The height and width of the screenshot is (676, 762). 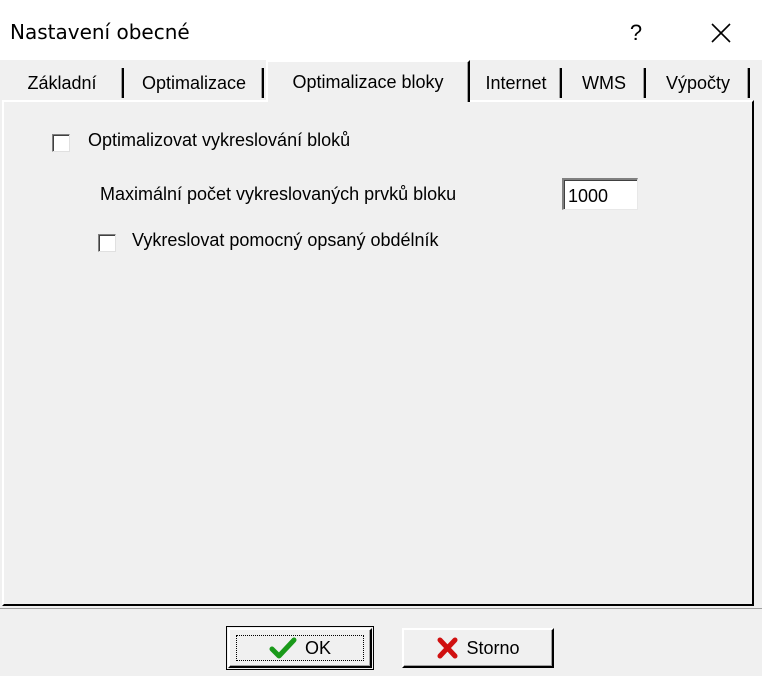 What do you see at coordinates (368, 81) in the screenshot?
I see `tab-optimalizace-bloky: Optimalizace bloky` at bounding box center [368, 81].